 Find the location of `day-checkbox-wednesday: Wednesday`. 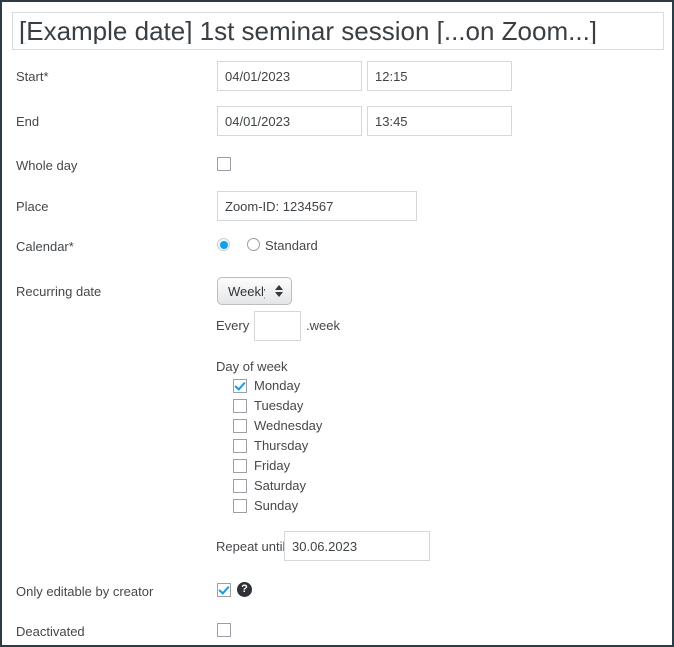

day-checkbox-wednesday: Wednesday is located at coordinates (277, 425).